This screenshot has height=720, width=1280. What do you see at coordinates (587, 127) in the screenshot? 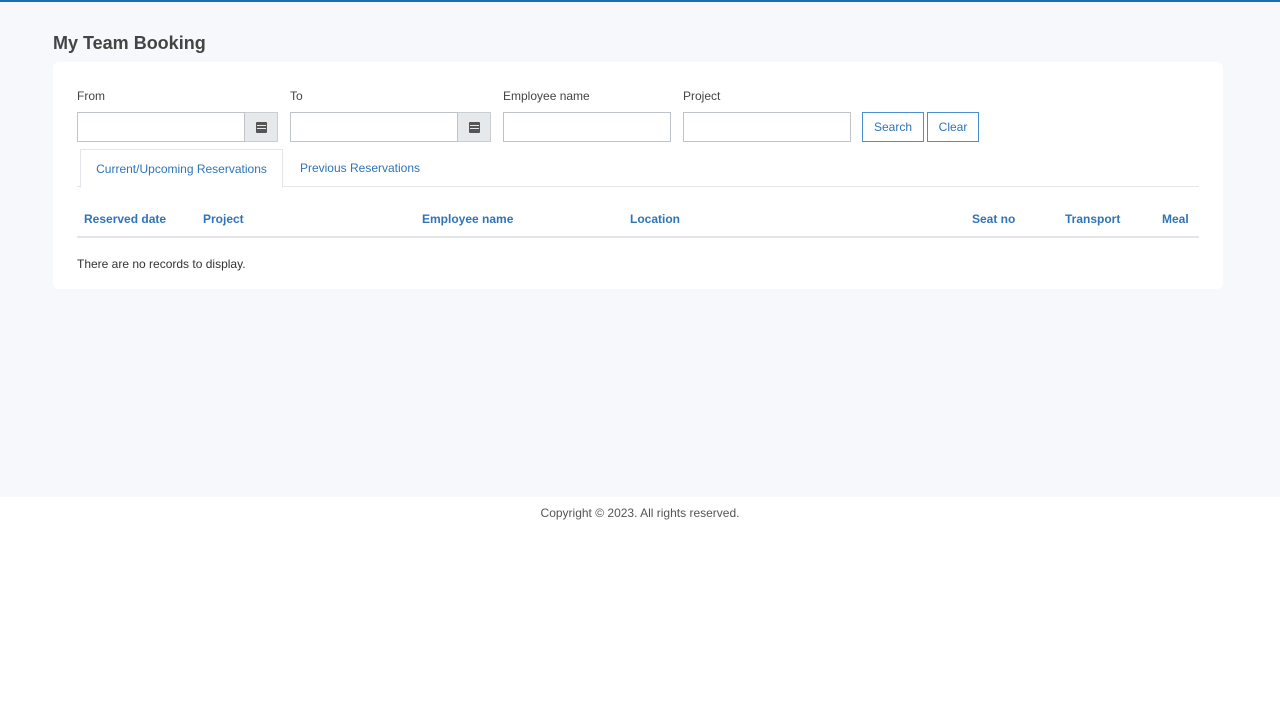
I see `employee-name-input` at bounding box center [587, 127].